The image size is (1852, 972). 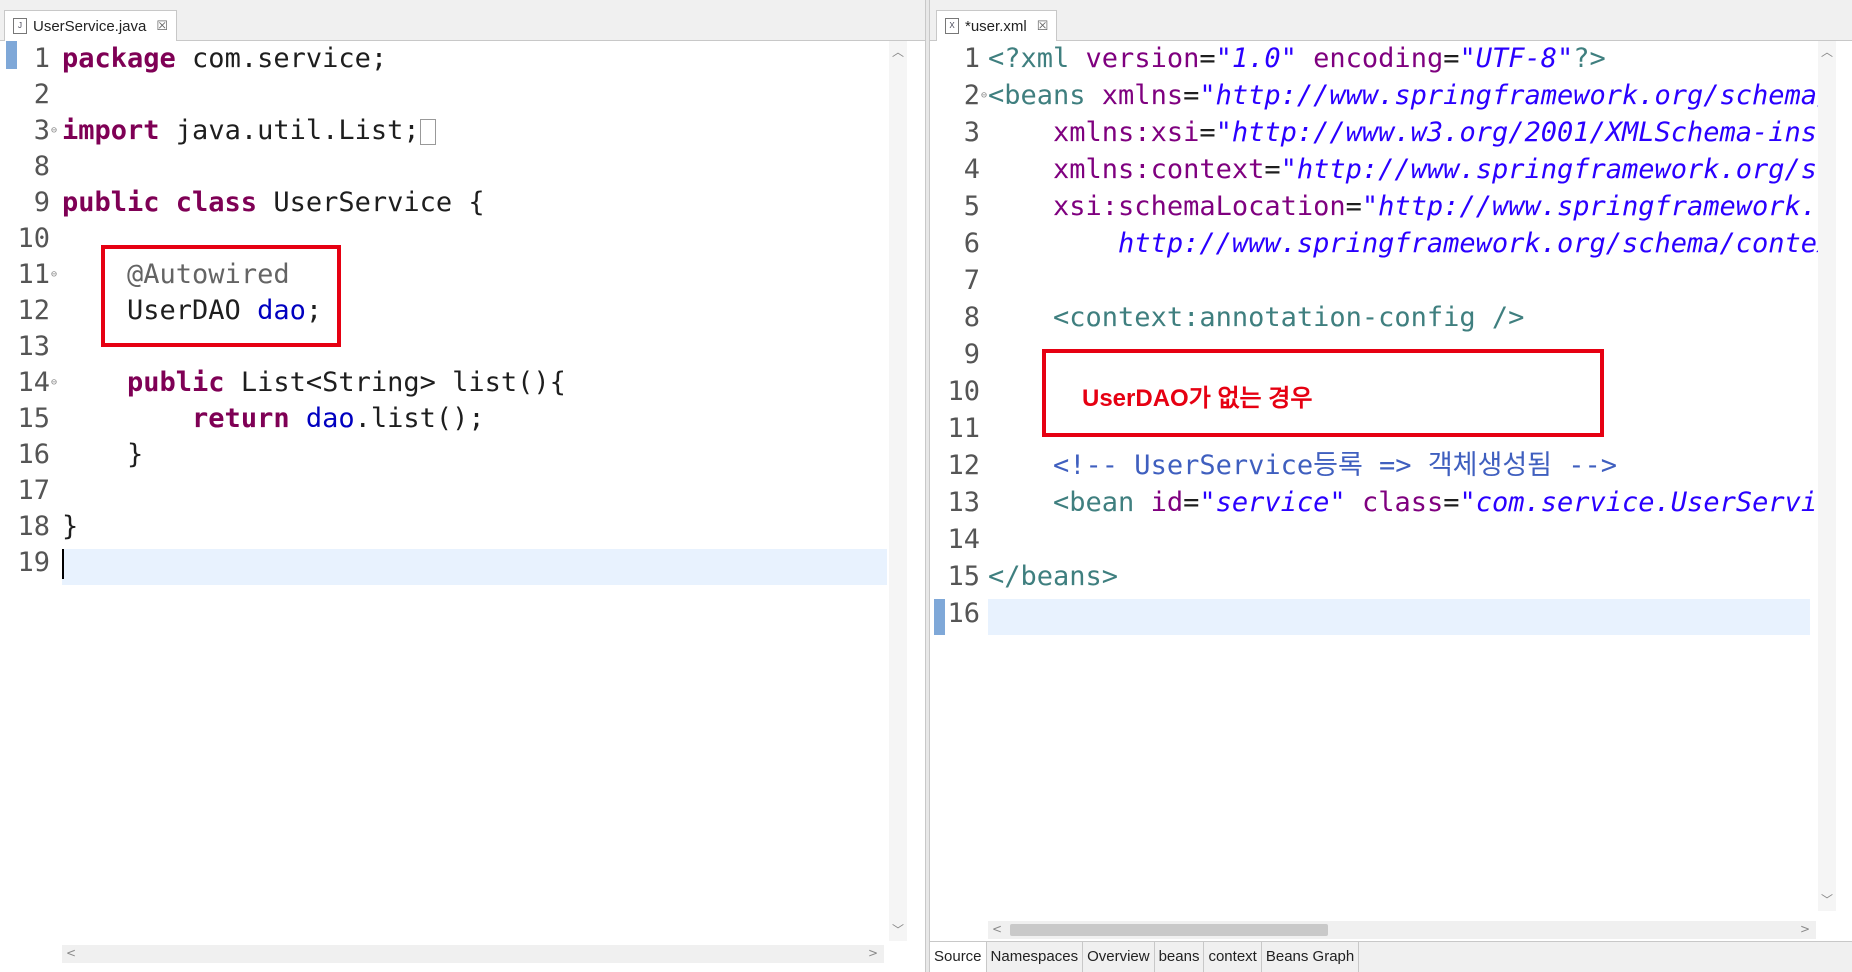 What do you see at coordinates (1289, 317) in the screenshot?
I see `token: <context:annotation-config />` at bounding box center [1289, 317].